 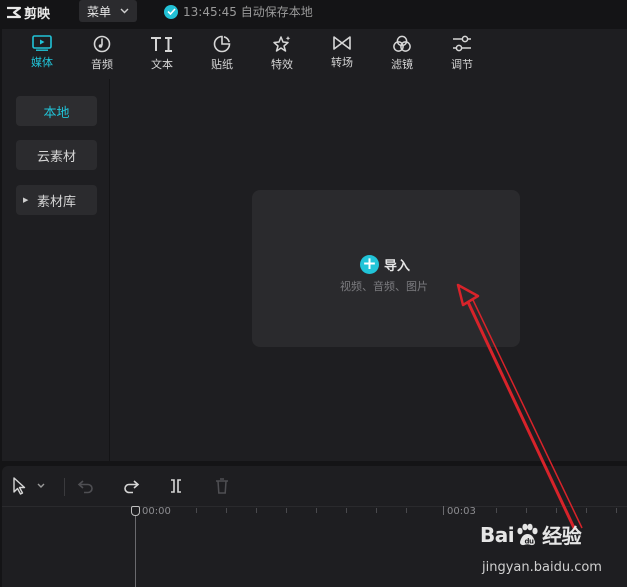 I want to click on watermark-url: jingyan.baidu.com, so click(x=542, y=567).